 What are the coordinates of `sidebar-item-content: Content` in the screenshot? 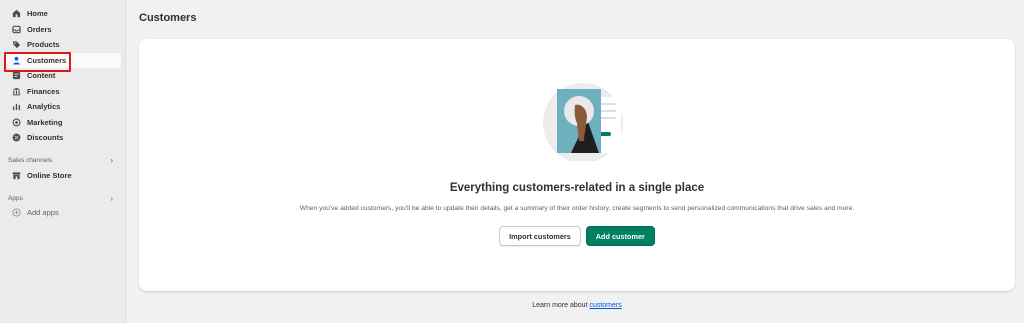 It's located at (62, 76).